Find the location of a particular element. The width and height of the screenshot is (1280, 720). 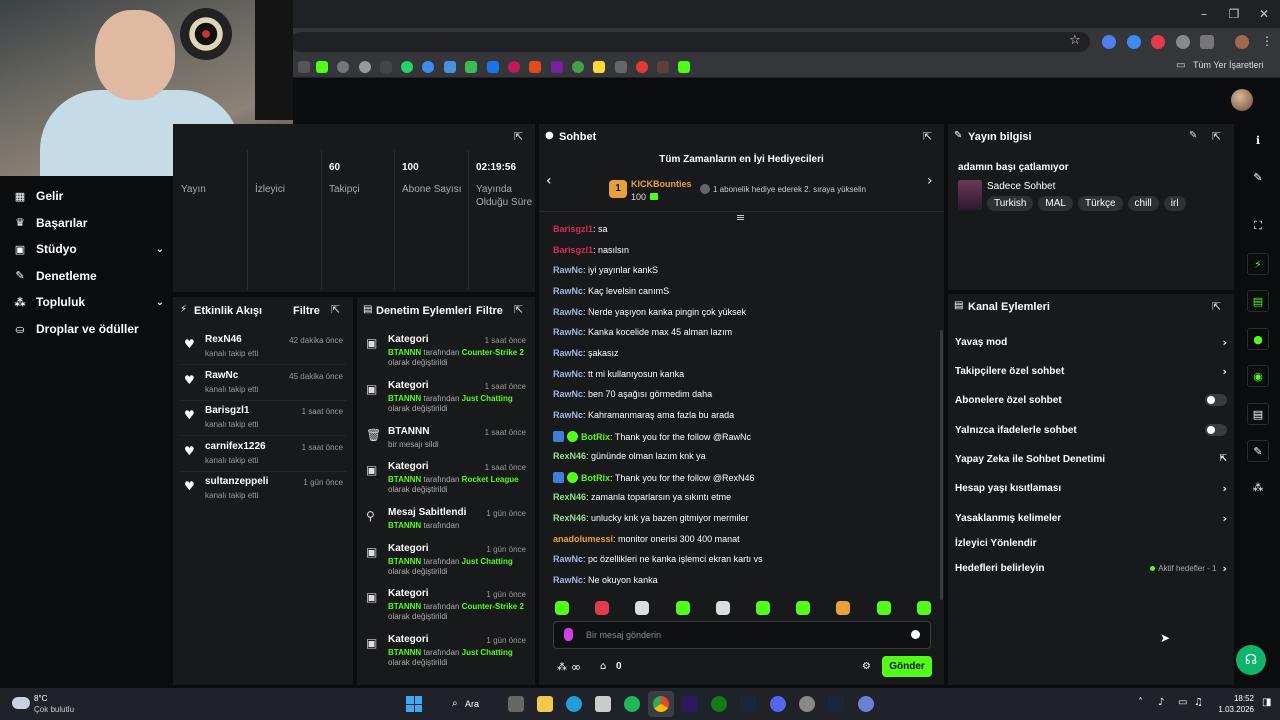

menu-kebab-icon: ⋮ is located at coordinates (1267, 41).